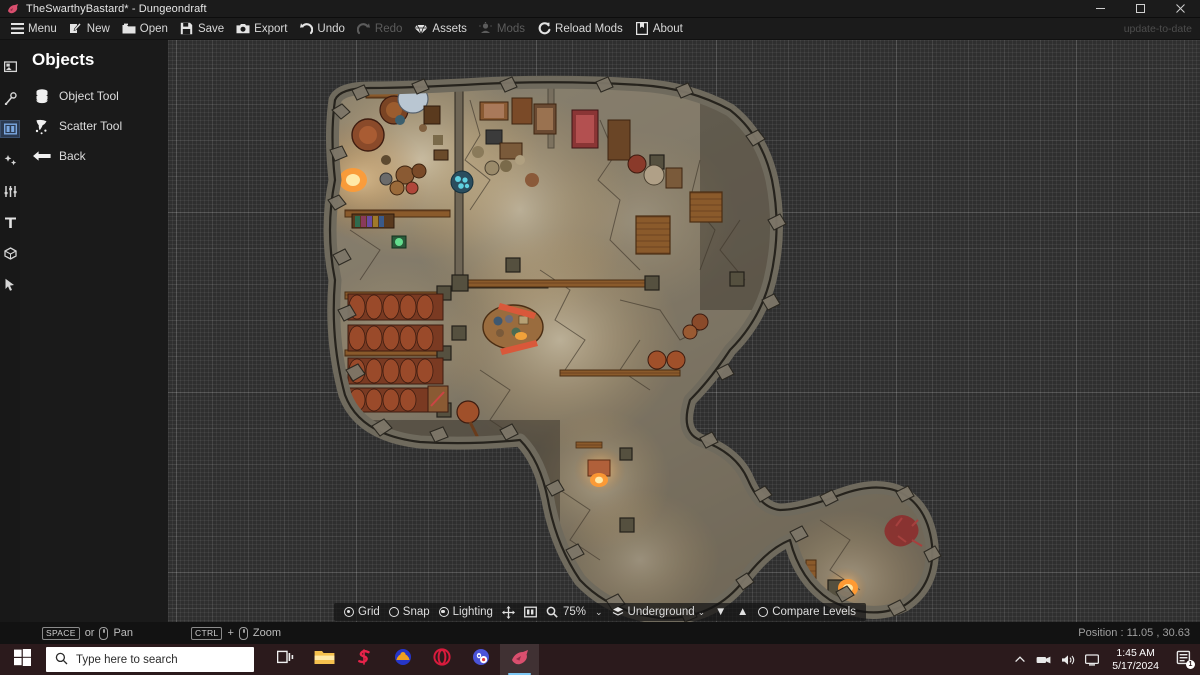 Image resolution: width=1200 pixels, height=675 pixels. What do you see at coordinates (1091, 659) in the screenshot?
I see `network-icon` at bounding box center [1091, 659].